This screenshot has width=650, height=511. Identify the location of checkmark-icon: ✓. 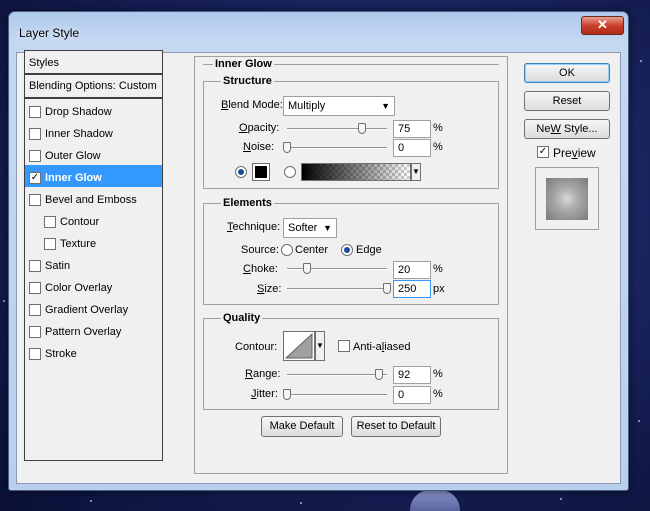
(35, 177).